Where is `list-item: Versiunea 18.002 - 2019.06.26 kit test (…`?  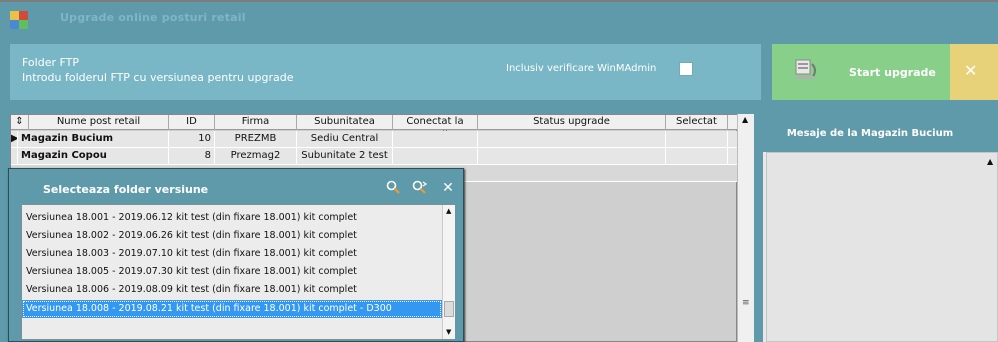
list-item: Versiunea 18.002 - 2019.06.26 kit test (… is located at coordinates (232, 236).